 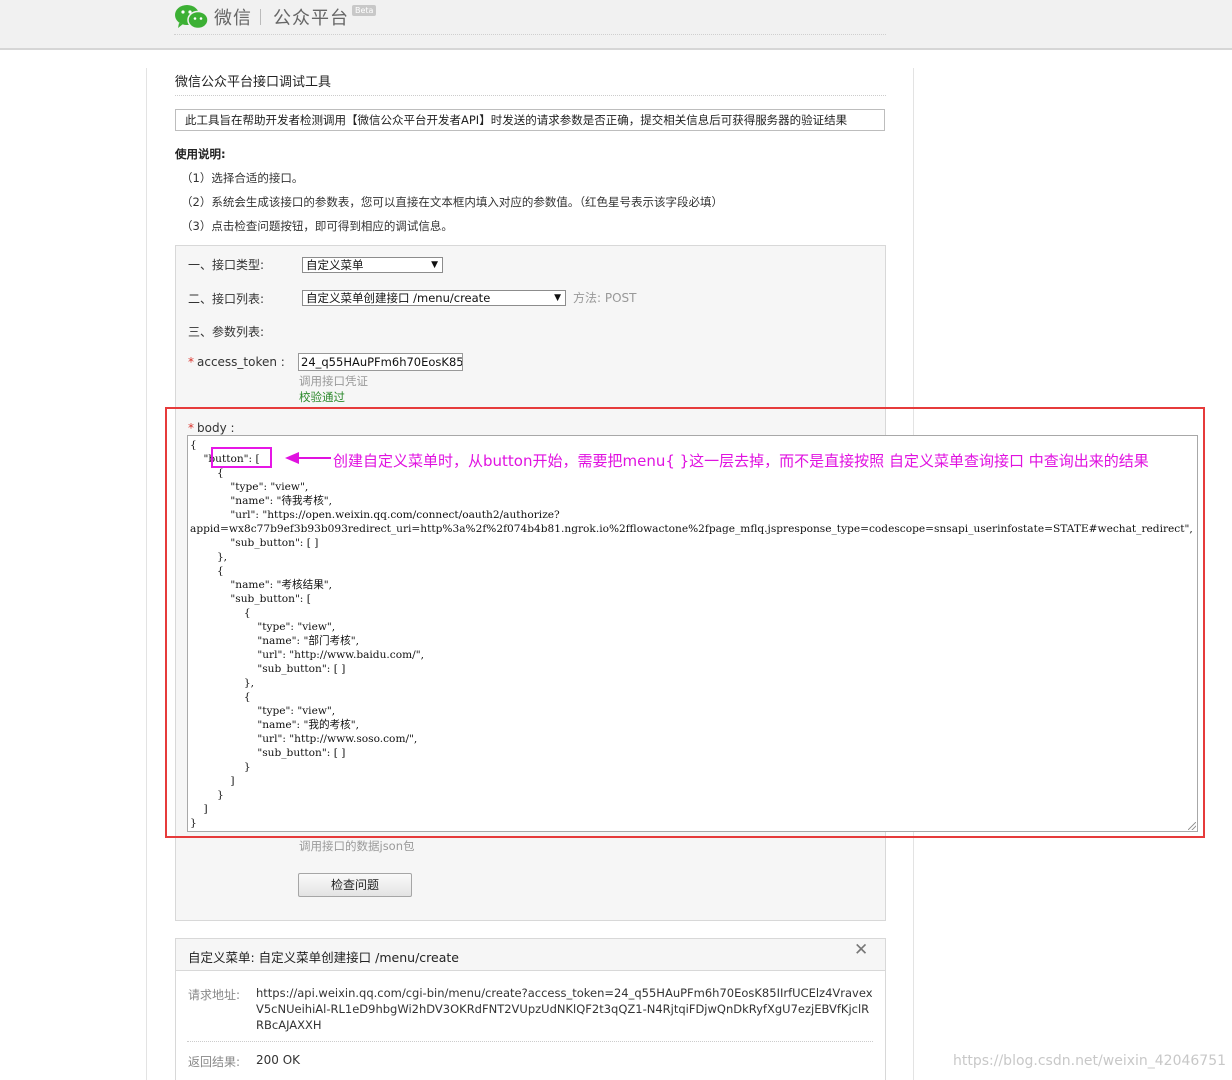 What do you see at coordinates (322, 397) in the screenshot?
I see `token-valid-status: 校验通过` at bounding box center [322, 397].